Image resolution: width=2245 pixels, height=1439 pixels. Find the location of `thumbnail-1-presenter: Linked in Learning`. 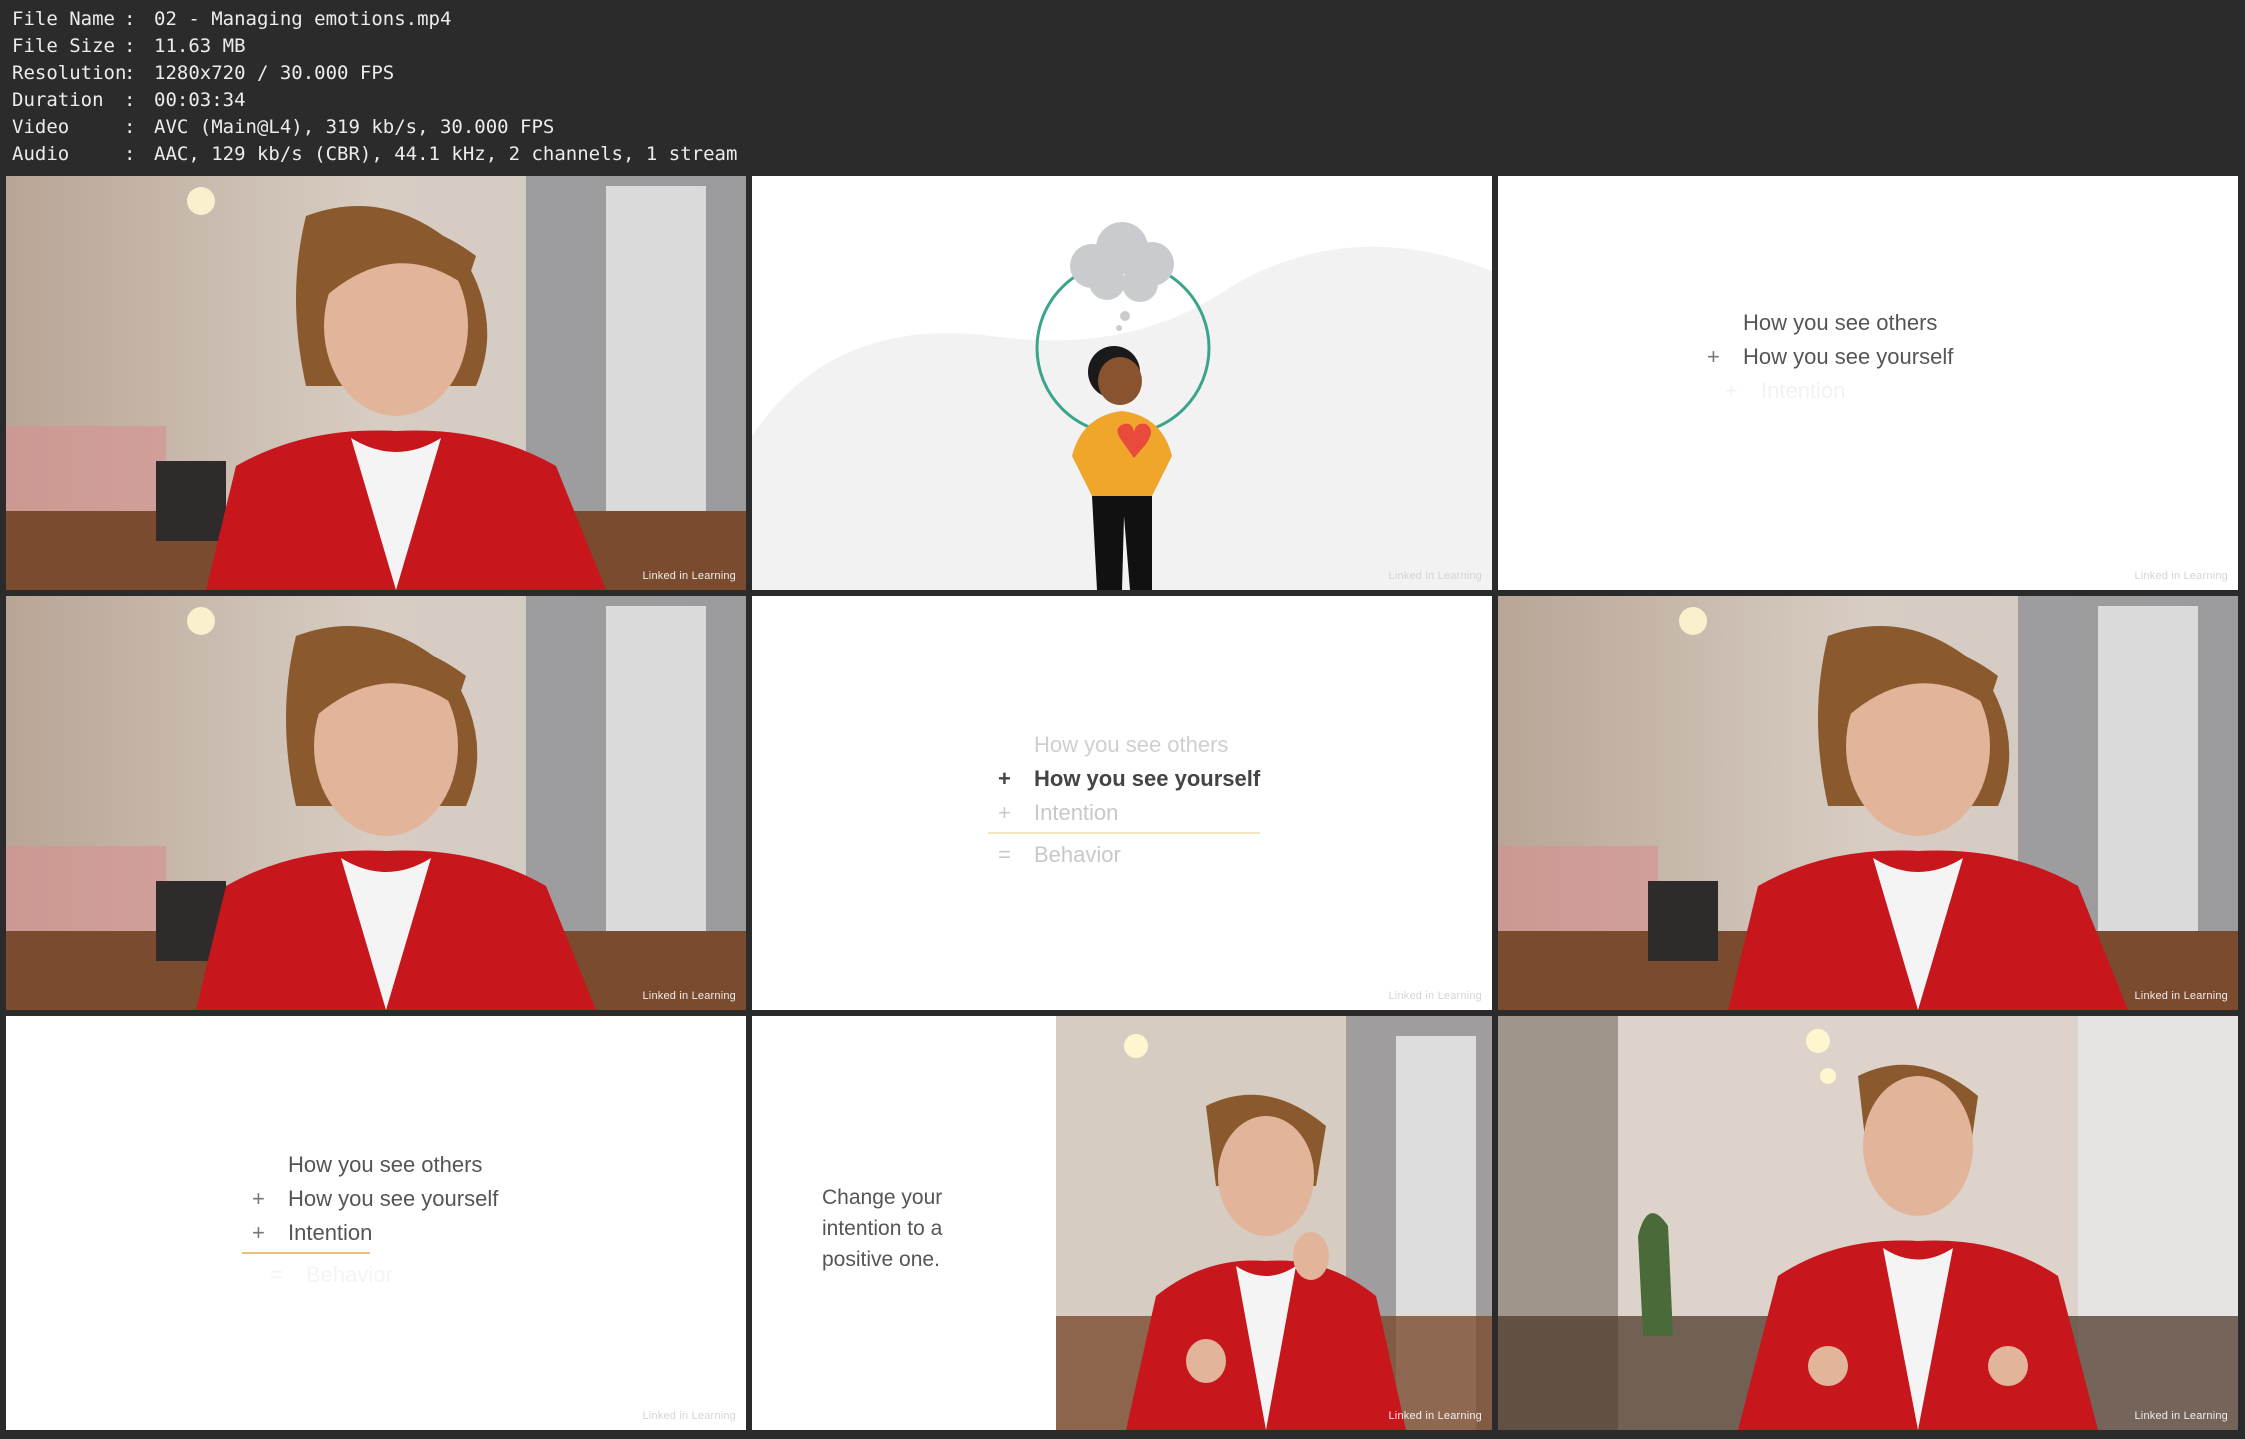

thumbnail-1-presenter: Linked in Learning is located at coordinates (376, 383).